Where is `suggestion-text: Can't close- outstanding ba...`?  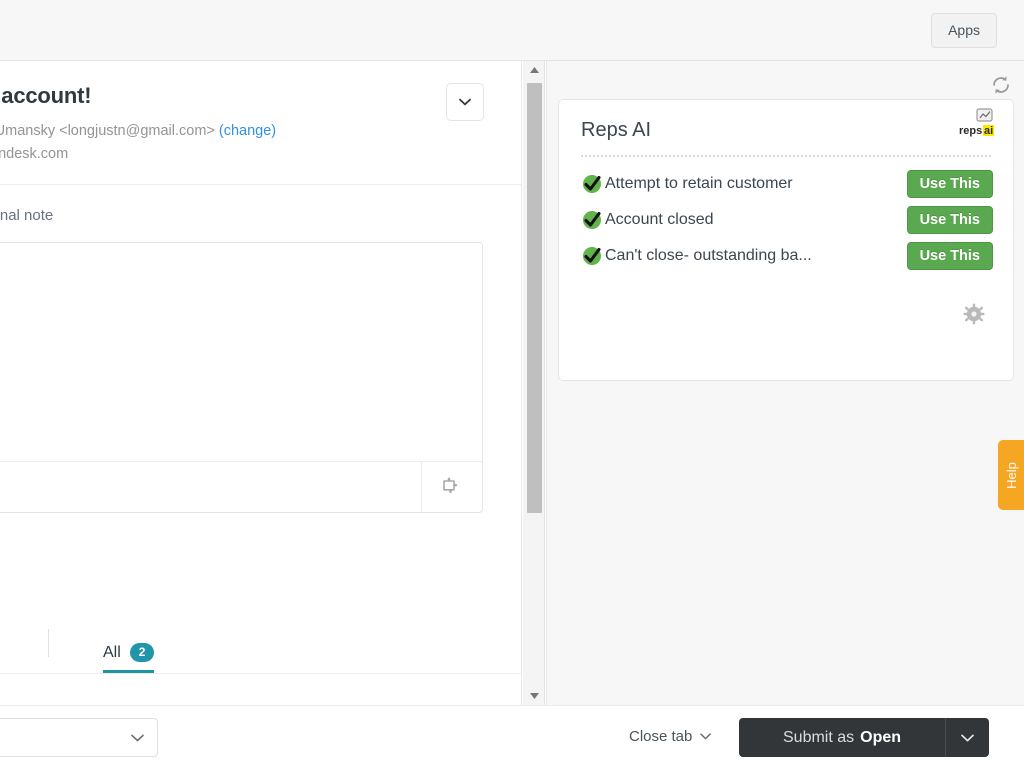 suggestion-text: Can't close- outstanding ba... is located at coordinates (708, 255).